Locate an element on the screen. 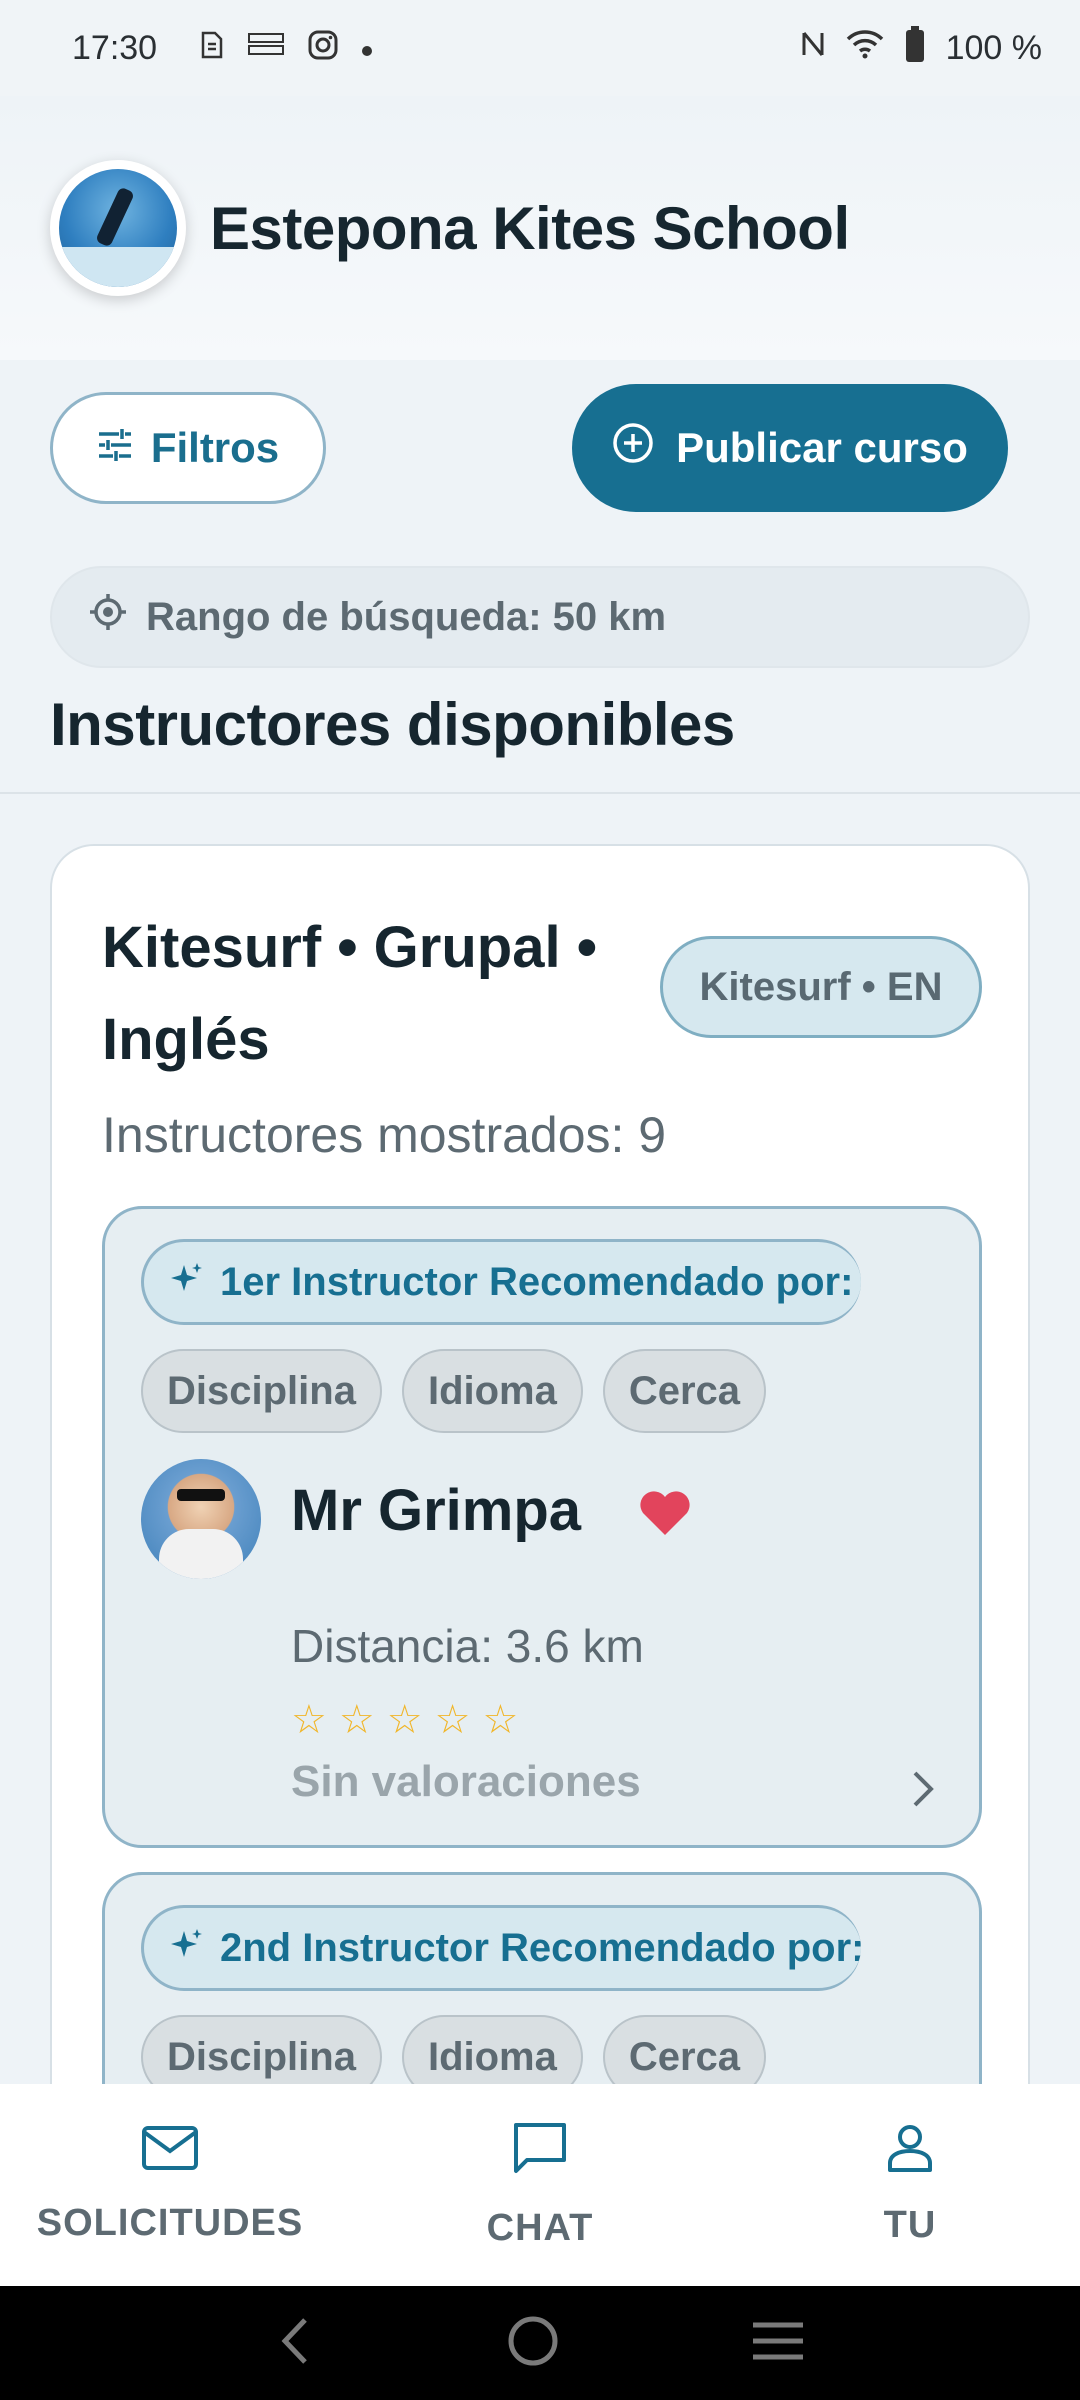 This screenshot has width=1080, height=2400. recents-icon is located at coordinates (778, 2343).